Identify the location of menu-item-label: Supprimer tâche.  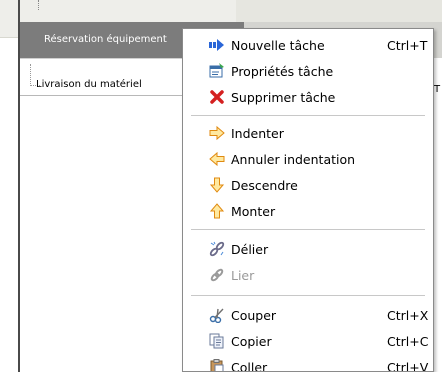
(283, 97).